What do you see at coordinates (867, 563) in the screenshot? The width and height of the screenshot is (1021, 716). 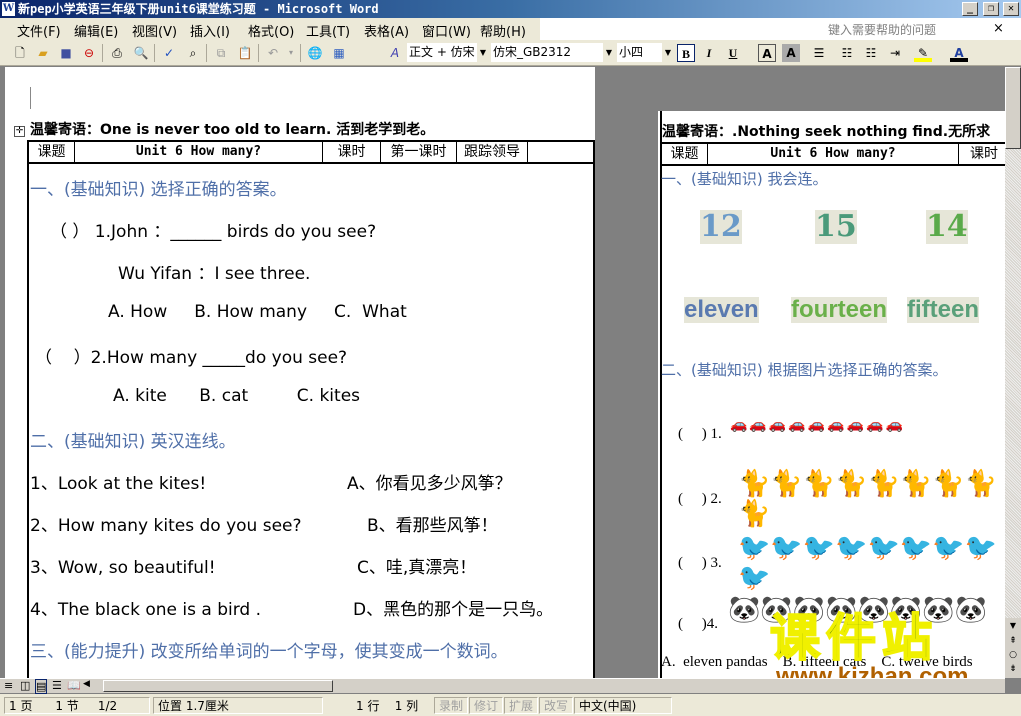 I see `birds-image: 🐦🐦🐦🐦🐦🐦🐦🐦🐦` at bounding box center [867, 563].